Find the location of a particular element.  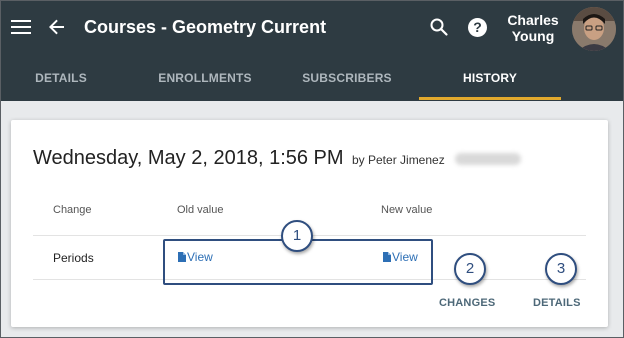

tab-details: DETAILS is located at coordinates (61, 79).